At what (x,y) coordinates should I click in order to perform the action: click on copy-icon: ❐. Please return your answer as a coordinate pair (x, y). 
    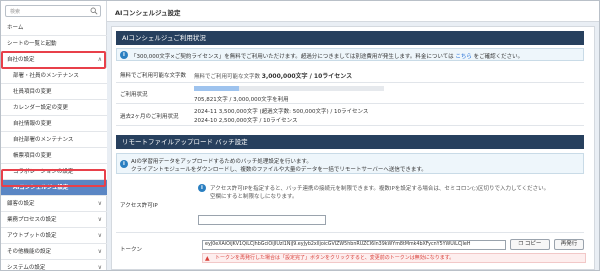
    Looking at the image, I should click on (521, 244).